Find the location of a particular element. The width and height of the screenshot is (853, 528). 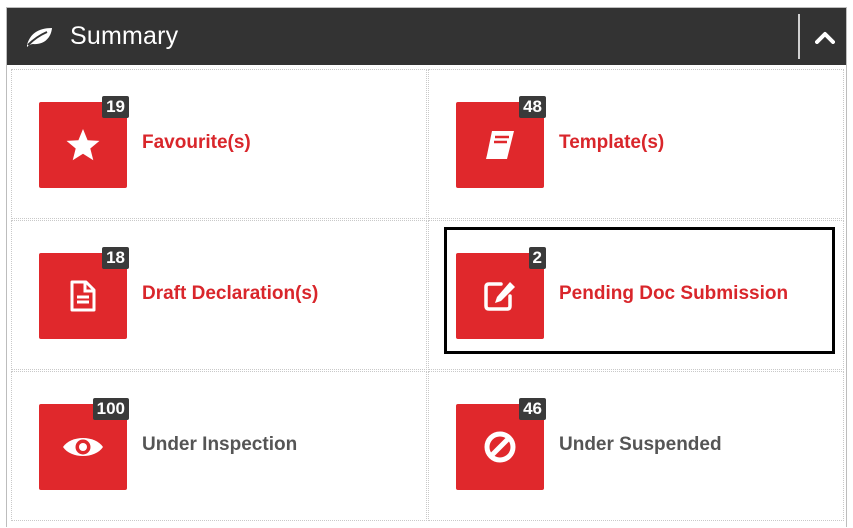

summary-header: Summary is located at coordinates (426, 36).